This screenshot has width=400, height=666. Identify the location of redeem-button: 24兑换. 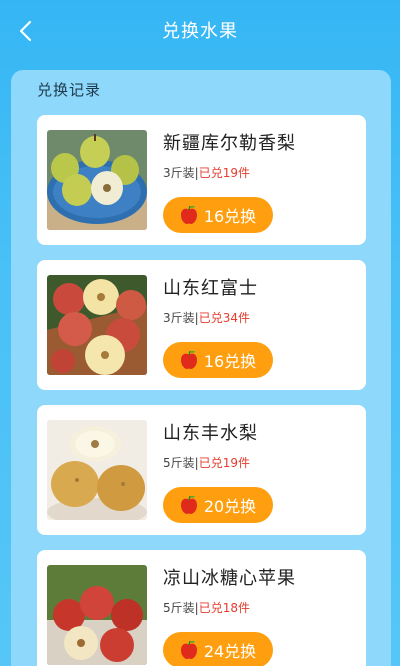
(218, 649).